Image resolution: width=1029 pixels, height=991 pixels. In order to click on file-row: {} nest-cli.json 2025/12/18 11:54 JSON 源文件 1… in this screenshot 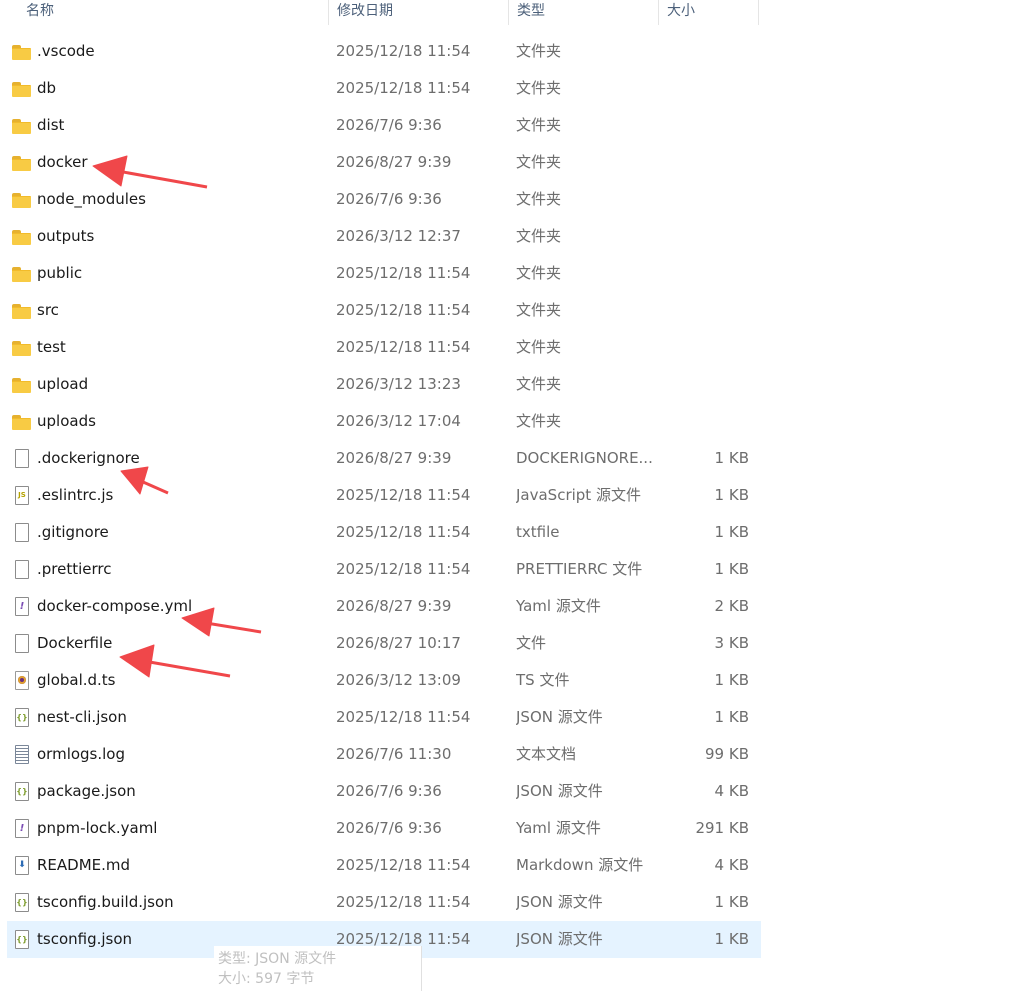, I will do `click(384, 717)`.